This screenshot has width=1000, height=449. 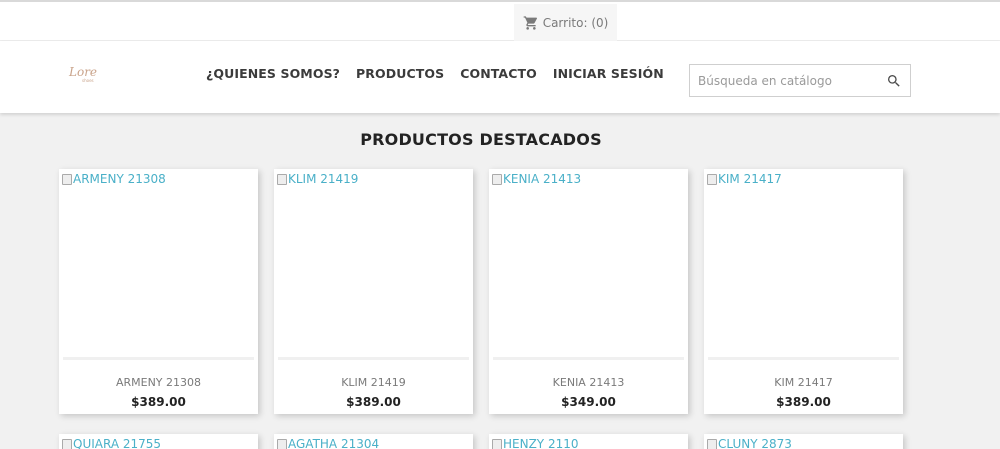 What do you see at coordinates (334, 443) in the screenshot?
I see `product-image-alt: AGATHA 21304` at bounding box center [334, 443].